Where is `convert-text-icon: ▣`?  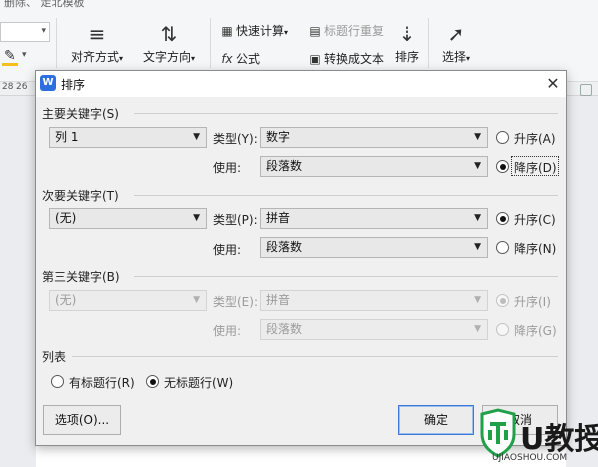
convert-text-icon: ▣ is located at coordinates (315, 59).